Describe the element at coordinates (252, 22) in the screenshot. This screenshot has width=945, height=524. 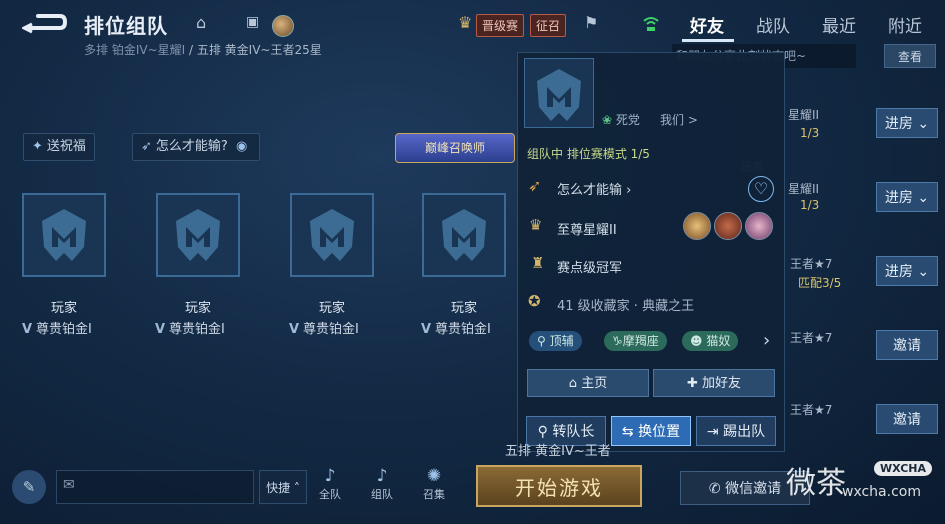
I see `video-icon: ▣` at that location.